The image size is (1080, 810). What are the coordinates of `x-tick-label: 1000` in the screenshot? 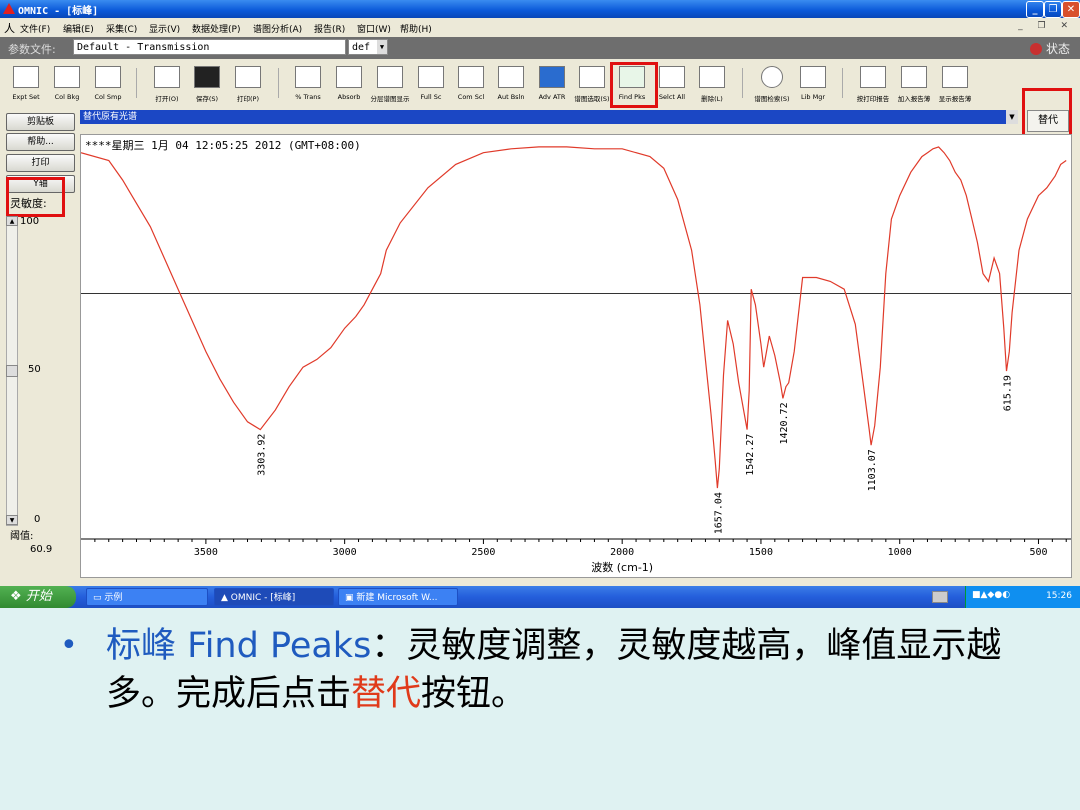 It's located at (900, 552).